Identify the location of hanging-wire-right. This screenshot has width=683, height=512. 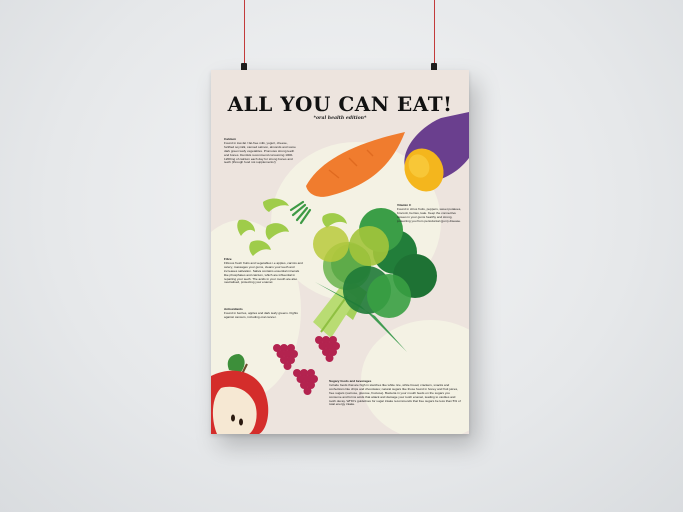
(434, 33).